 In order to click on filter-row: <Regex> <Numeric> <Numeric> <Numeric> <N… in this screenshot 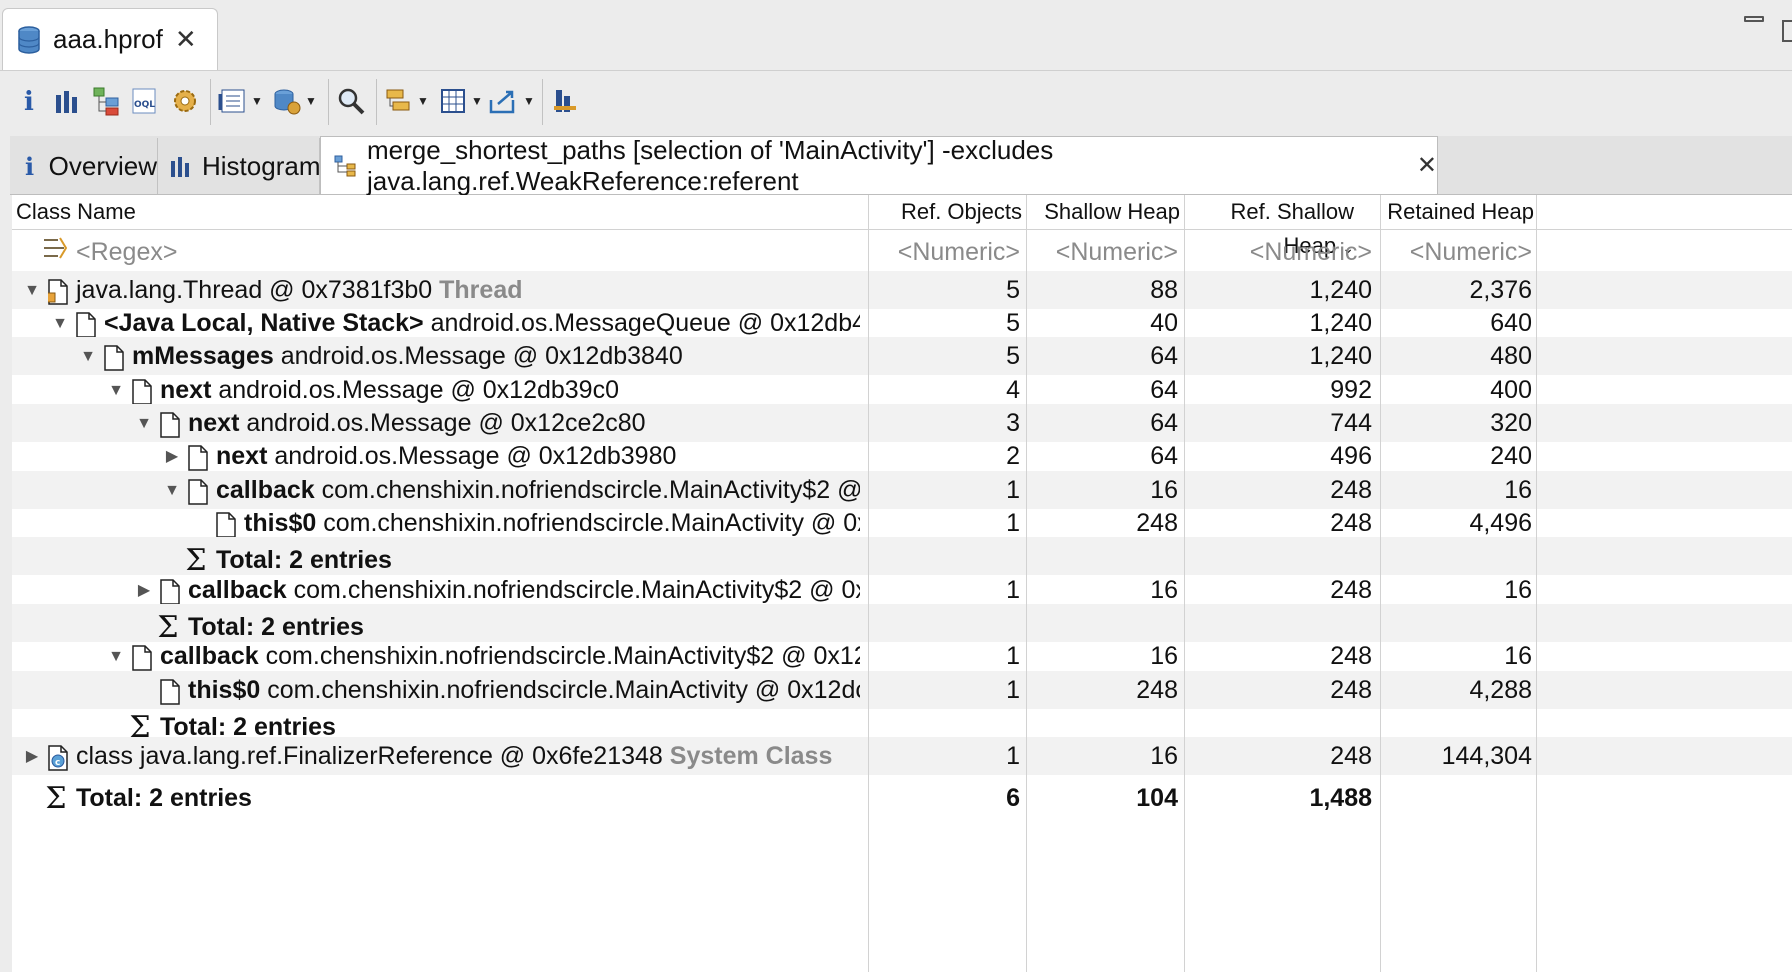, I will do `click(902, 252)`.